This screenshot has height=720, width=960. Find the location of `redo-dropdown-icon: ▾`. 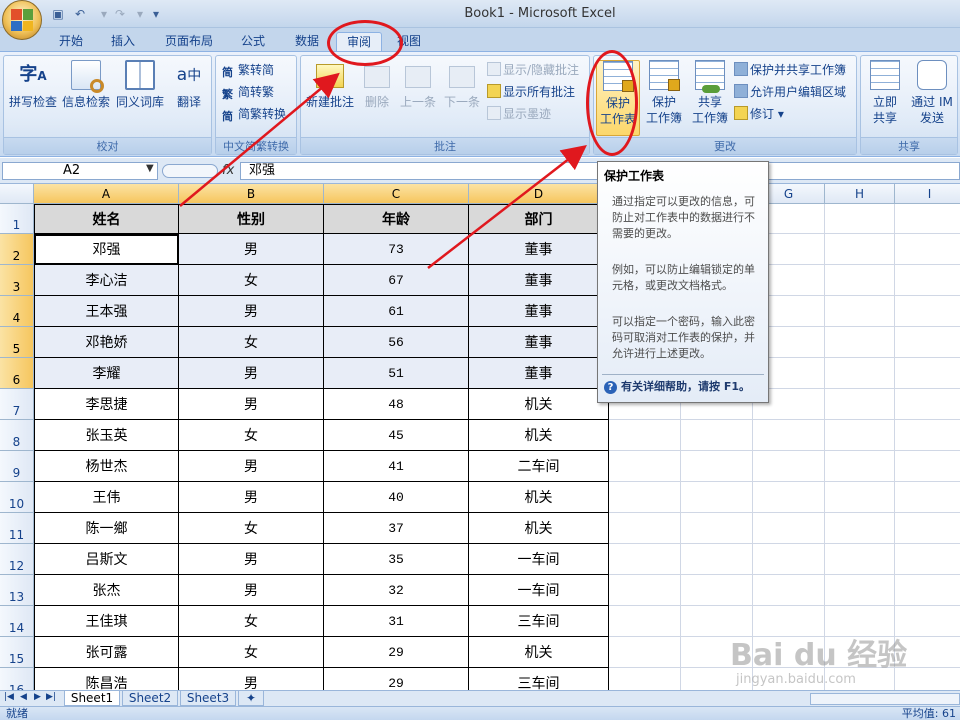

redo-dropdown-icon: ▾ is located at coordinates (140, 14).